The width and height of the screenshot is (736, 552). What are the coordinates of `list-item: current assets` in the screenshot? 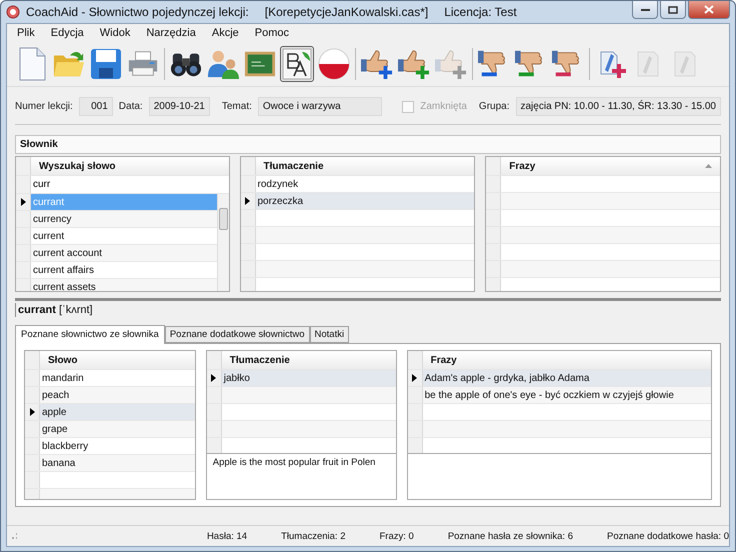 It's located at (123, 285).